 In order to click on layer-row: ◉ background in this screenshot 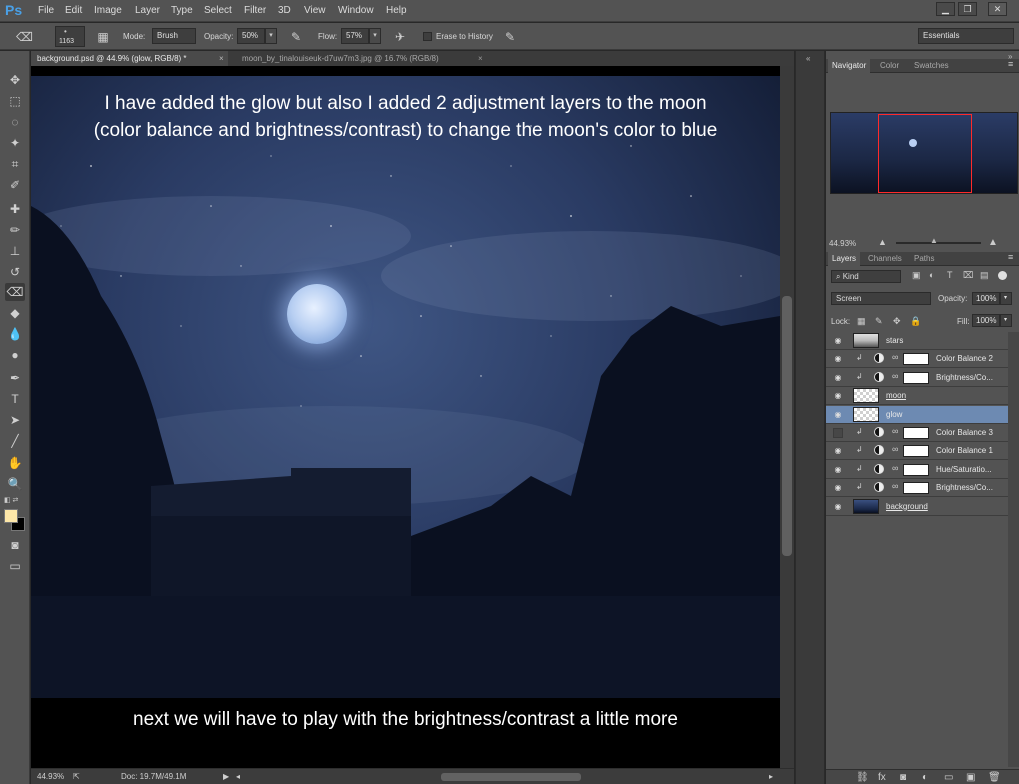, I will do `click(917, 506)`.